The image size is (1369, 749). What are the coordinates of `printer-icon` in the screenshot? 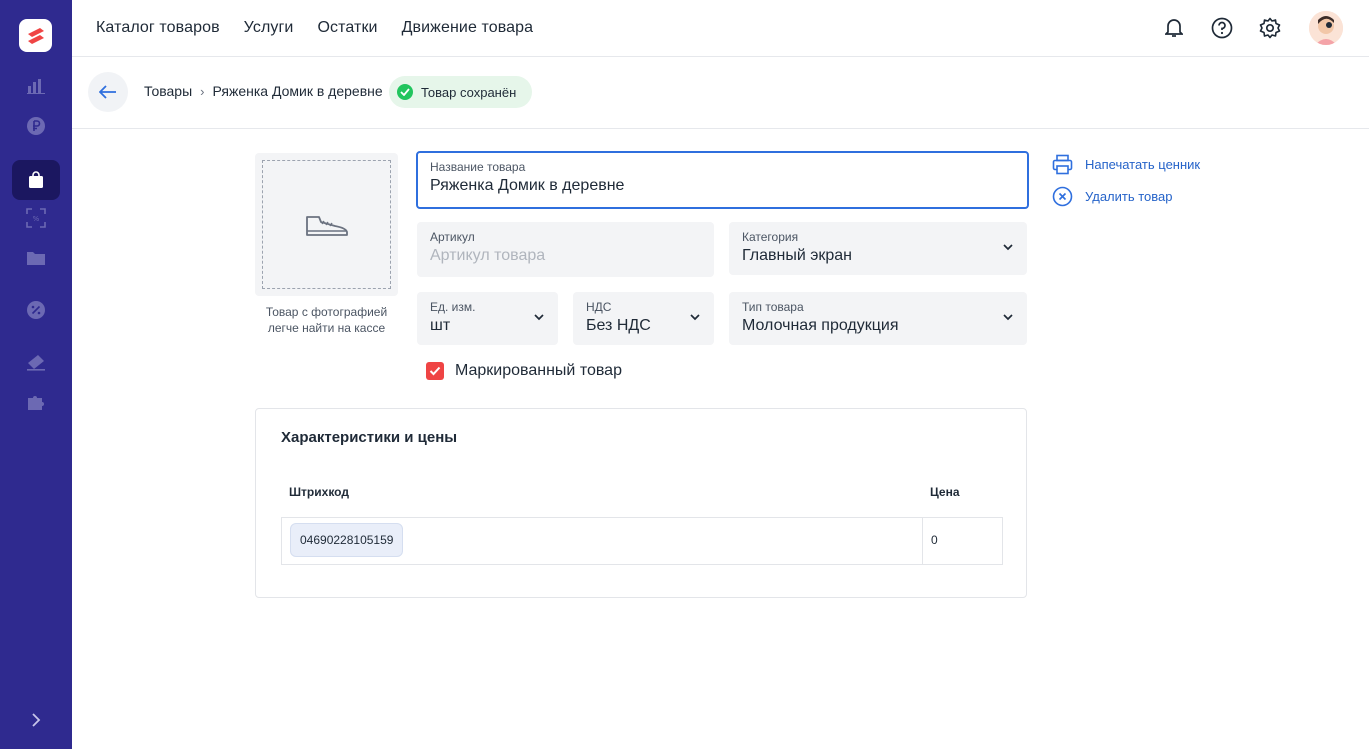 It's located at (1062, 164).